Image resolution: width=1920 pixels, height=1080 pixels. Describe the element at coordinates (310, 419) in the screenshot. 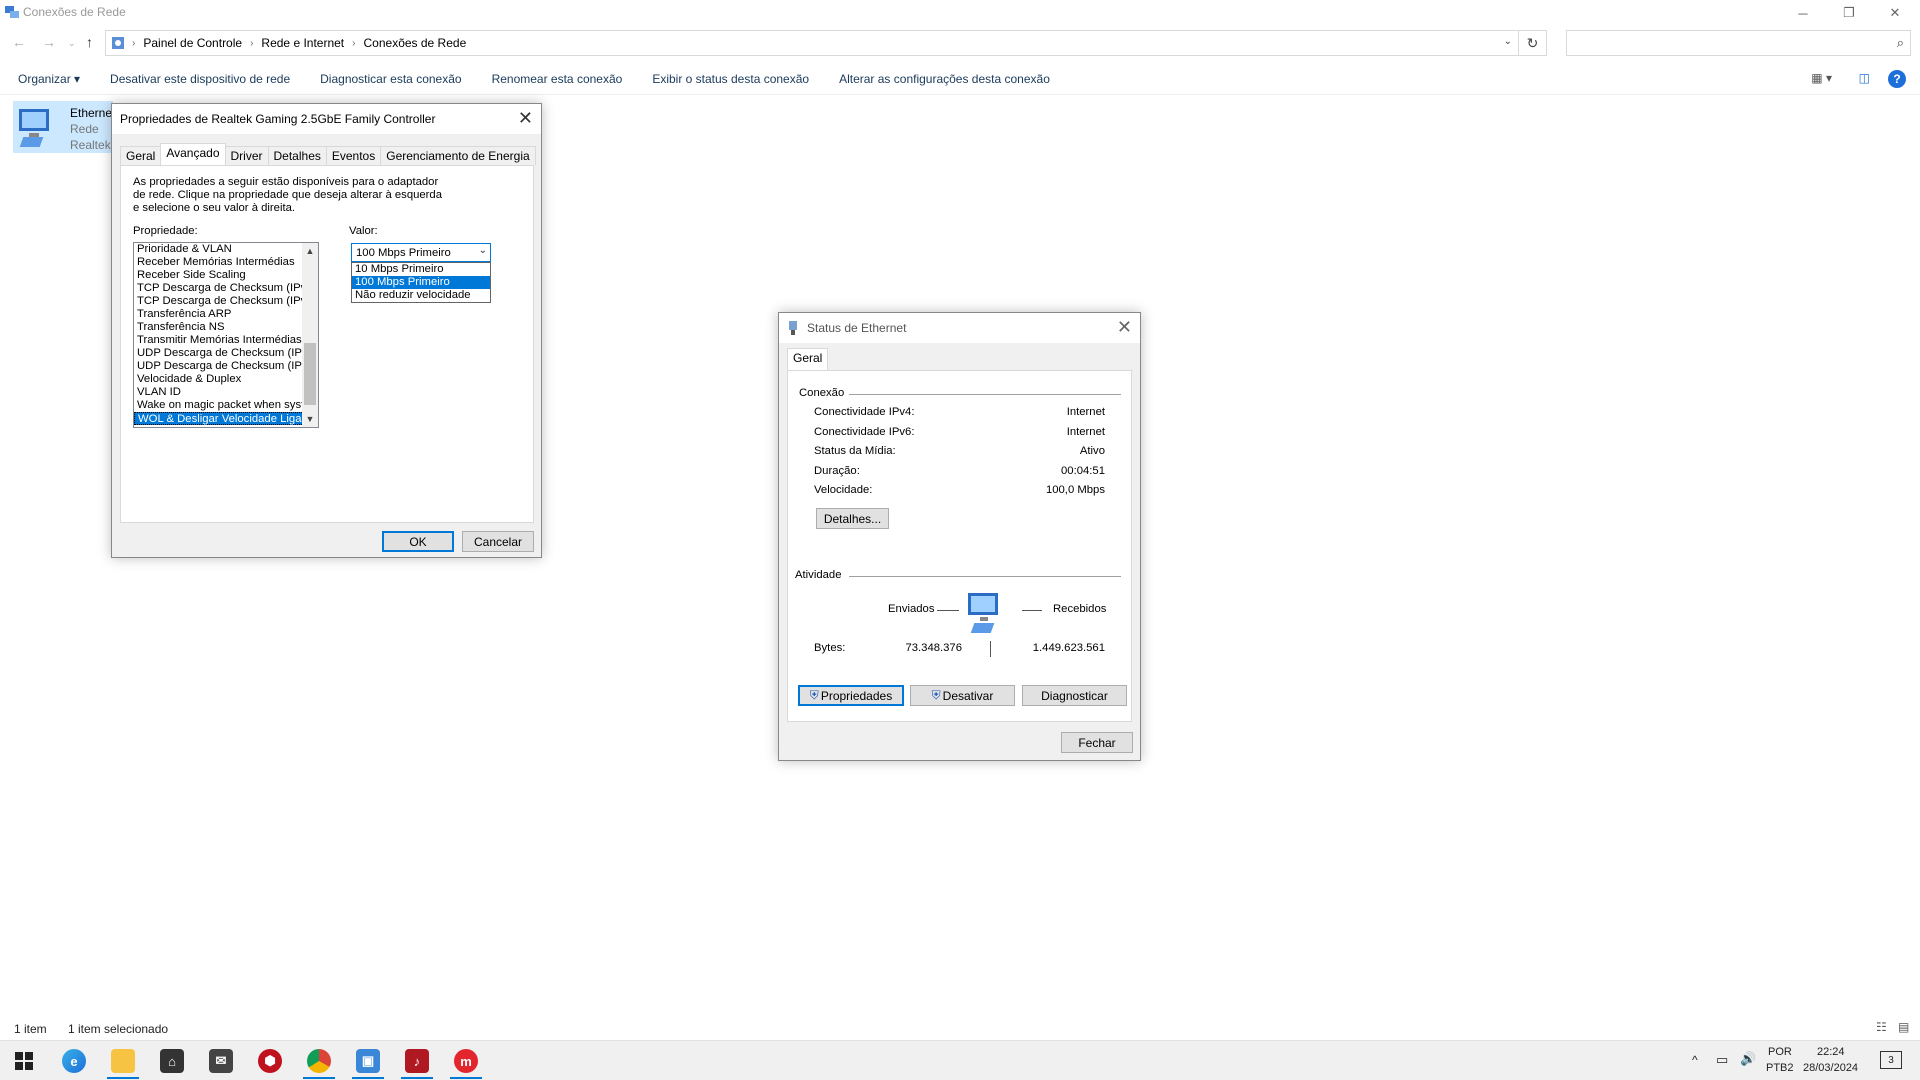

I see `scroll-down-icon: ▼` at that location.